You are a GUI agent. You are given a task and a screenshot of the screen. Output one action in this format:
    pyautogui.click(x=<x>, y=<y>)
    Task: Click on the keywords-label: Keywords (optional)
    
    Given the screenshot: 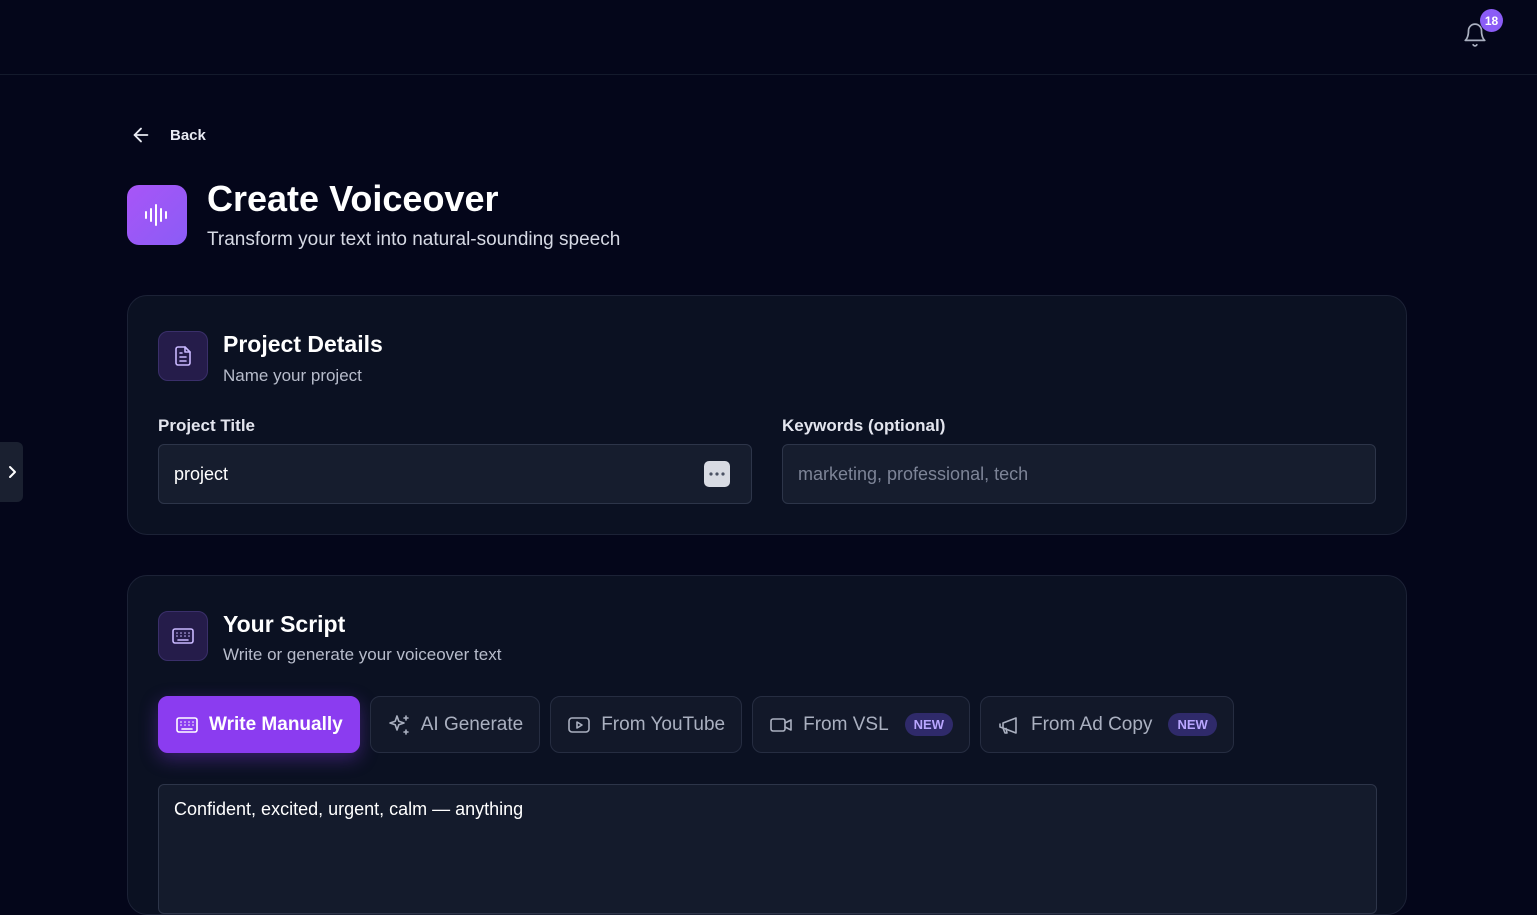 What is the action you would take?
    pyautogui.click(x=864, y=425)
    